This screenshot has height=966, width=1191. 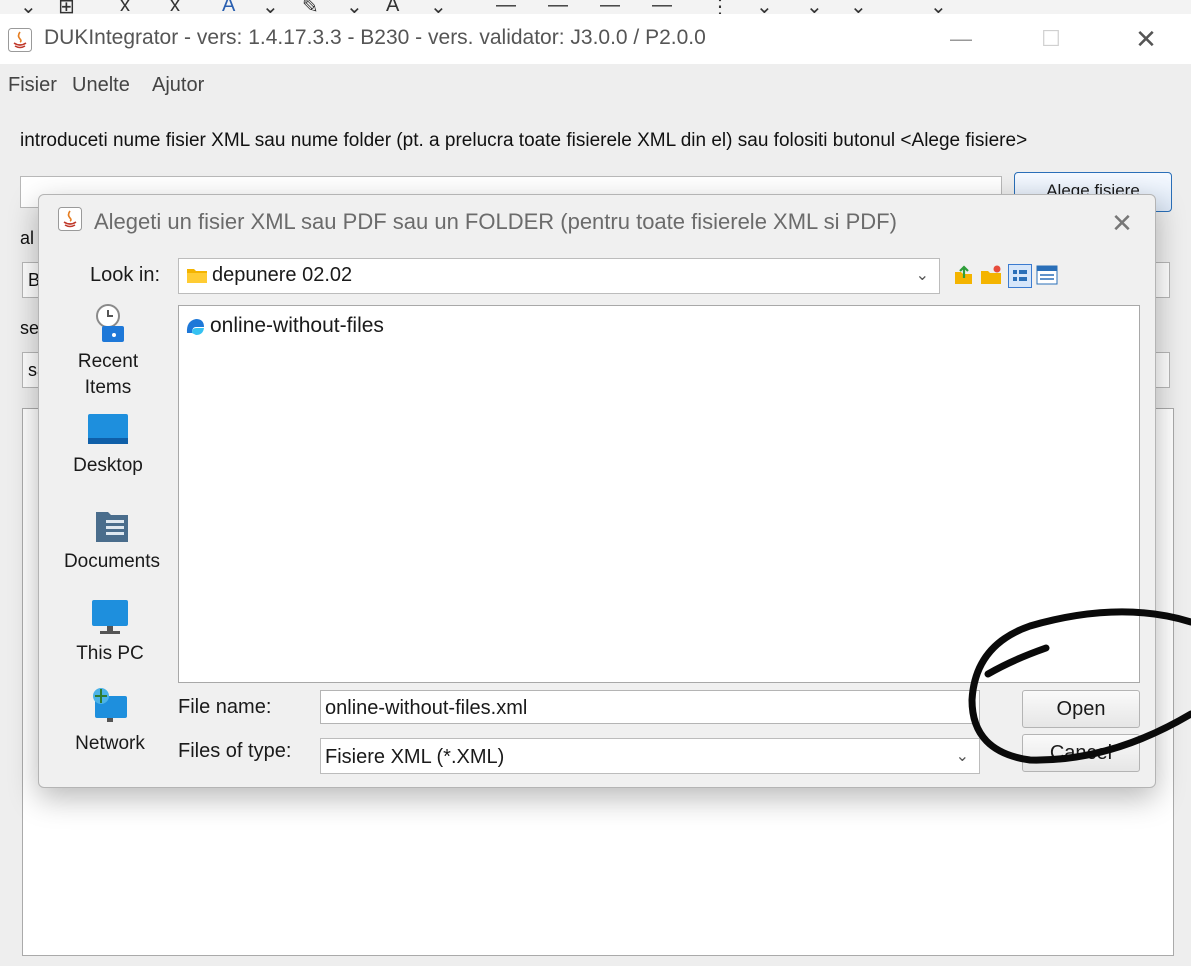 What do you see at coordinates (108, 374) in the screenshot?
I see `place-label: Recent Items` at bounding box center [108, 374].